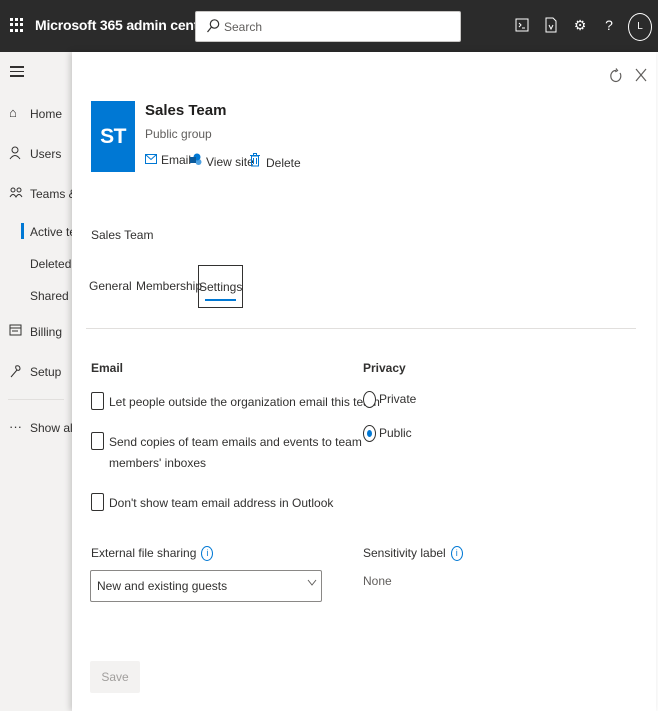 This screenshot has height=711, width=658. What do you see at coordinates (97, 441) in the screenshot?
I see `email-option-copies-checkbox` at bounding box center [97, 441].